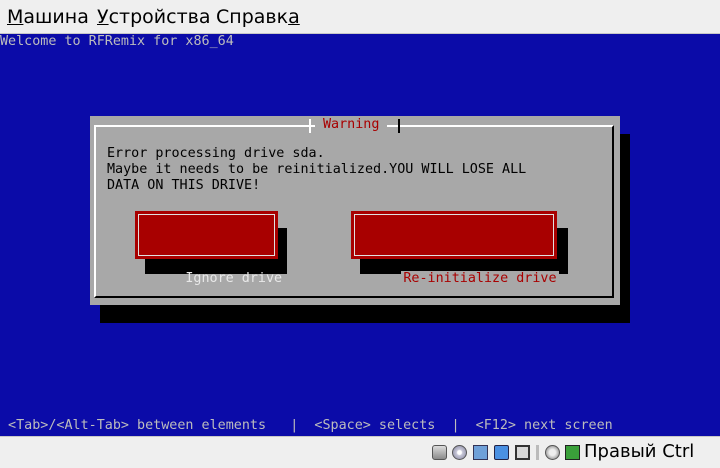  I want to click on separator, so click(537, 452).